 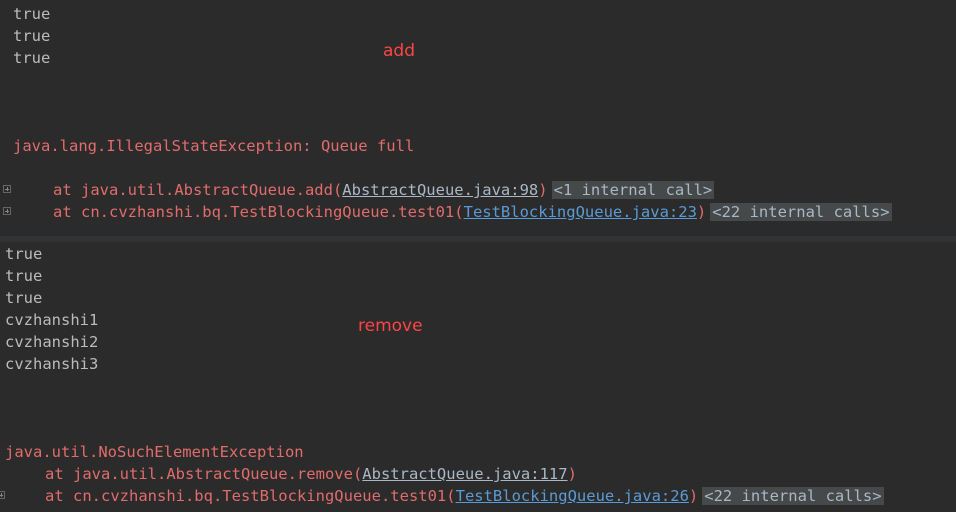 What do you see at coordinates (399, 51) in the screenshot?
I see `annotation-add: add` at bounding box center [399, 51].